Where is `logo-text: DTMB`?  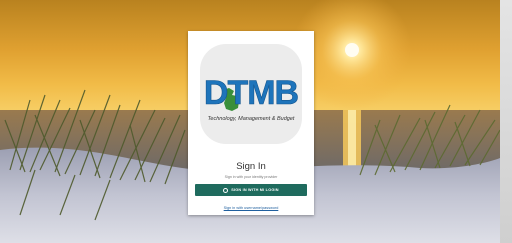
logo-text: DTMB is located at coordinates (251, 93).